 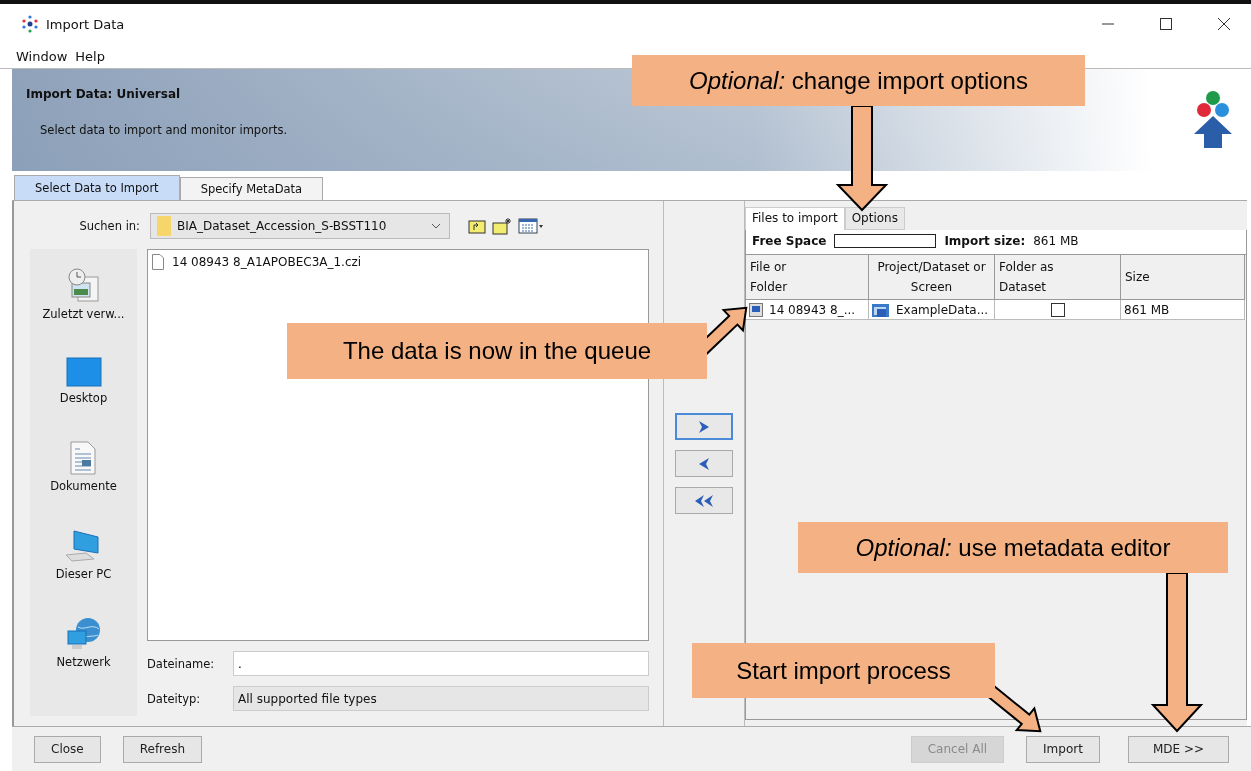 What do you see at coordinates (985, 241) in the screenshot?
I see `import-size-label: Import size:` at bounding box center [985, 241].